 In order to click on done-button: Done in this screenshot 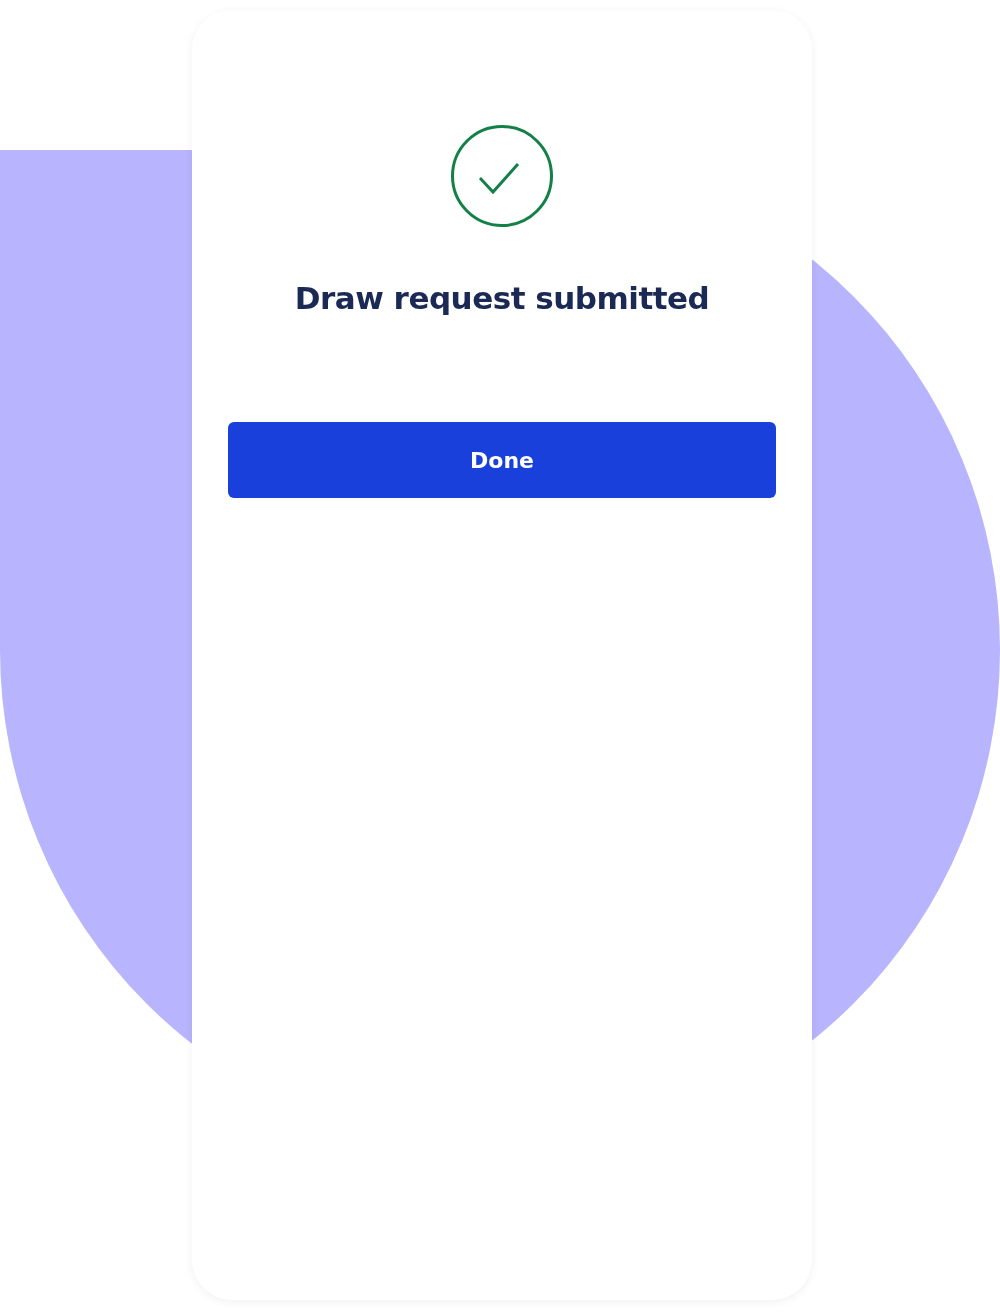, I will do `click(502, 460)`.